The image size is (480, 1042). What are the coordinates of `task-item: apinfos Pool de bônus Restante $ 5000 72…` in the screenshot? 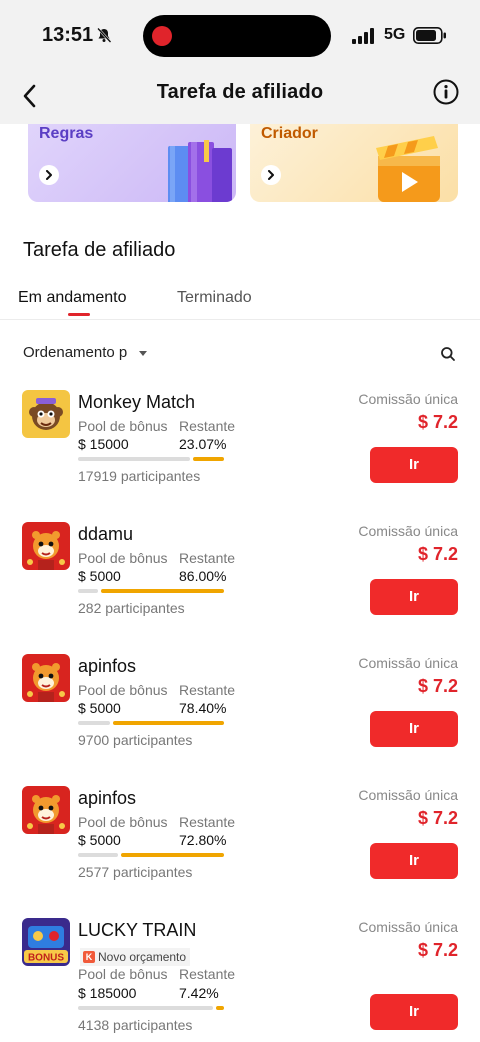 It's located at (240, 852).